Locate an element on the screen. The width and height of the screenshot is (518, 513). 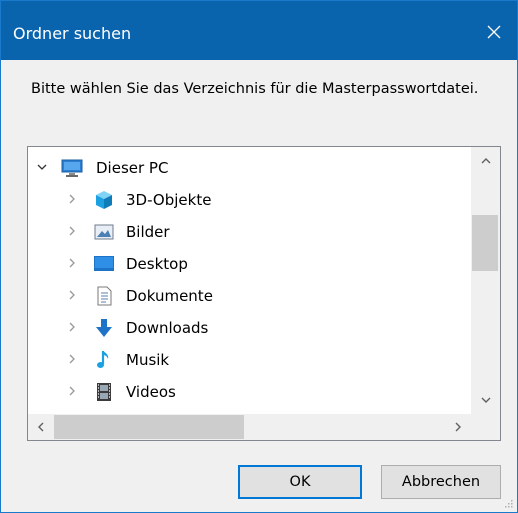
chevron-up-icon is located at coordinates (485, 161).